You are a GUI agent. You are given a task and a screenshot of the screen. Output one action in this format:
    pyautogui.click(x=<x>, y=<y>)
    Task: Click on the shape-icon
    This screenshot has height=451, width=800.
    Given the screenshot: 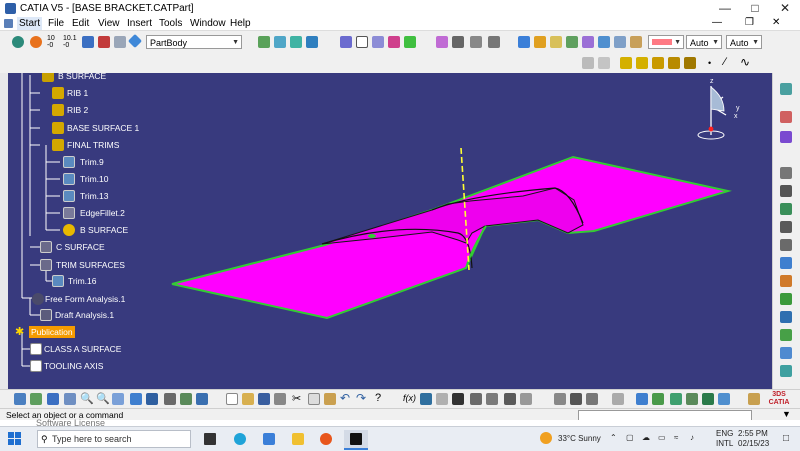 What is the action you would take?
    pyautogui.click(x=786, y=137)
    